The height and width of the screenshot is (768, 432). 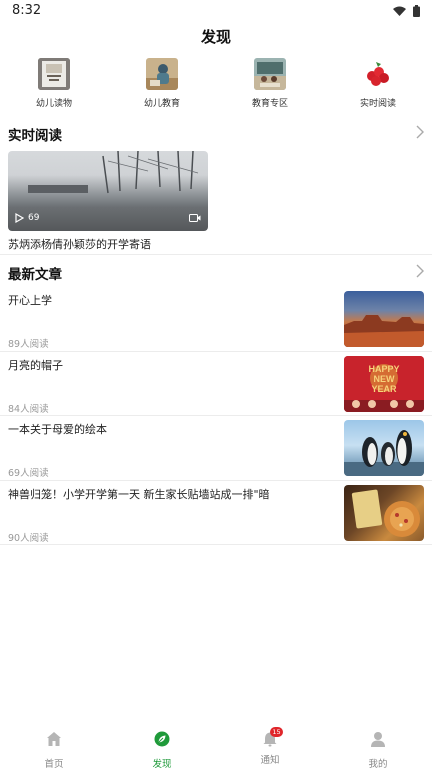 I want to click on tab-home: 首页, so click(x=54, y=749).